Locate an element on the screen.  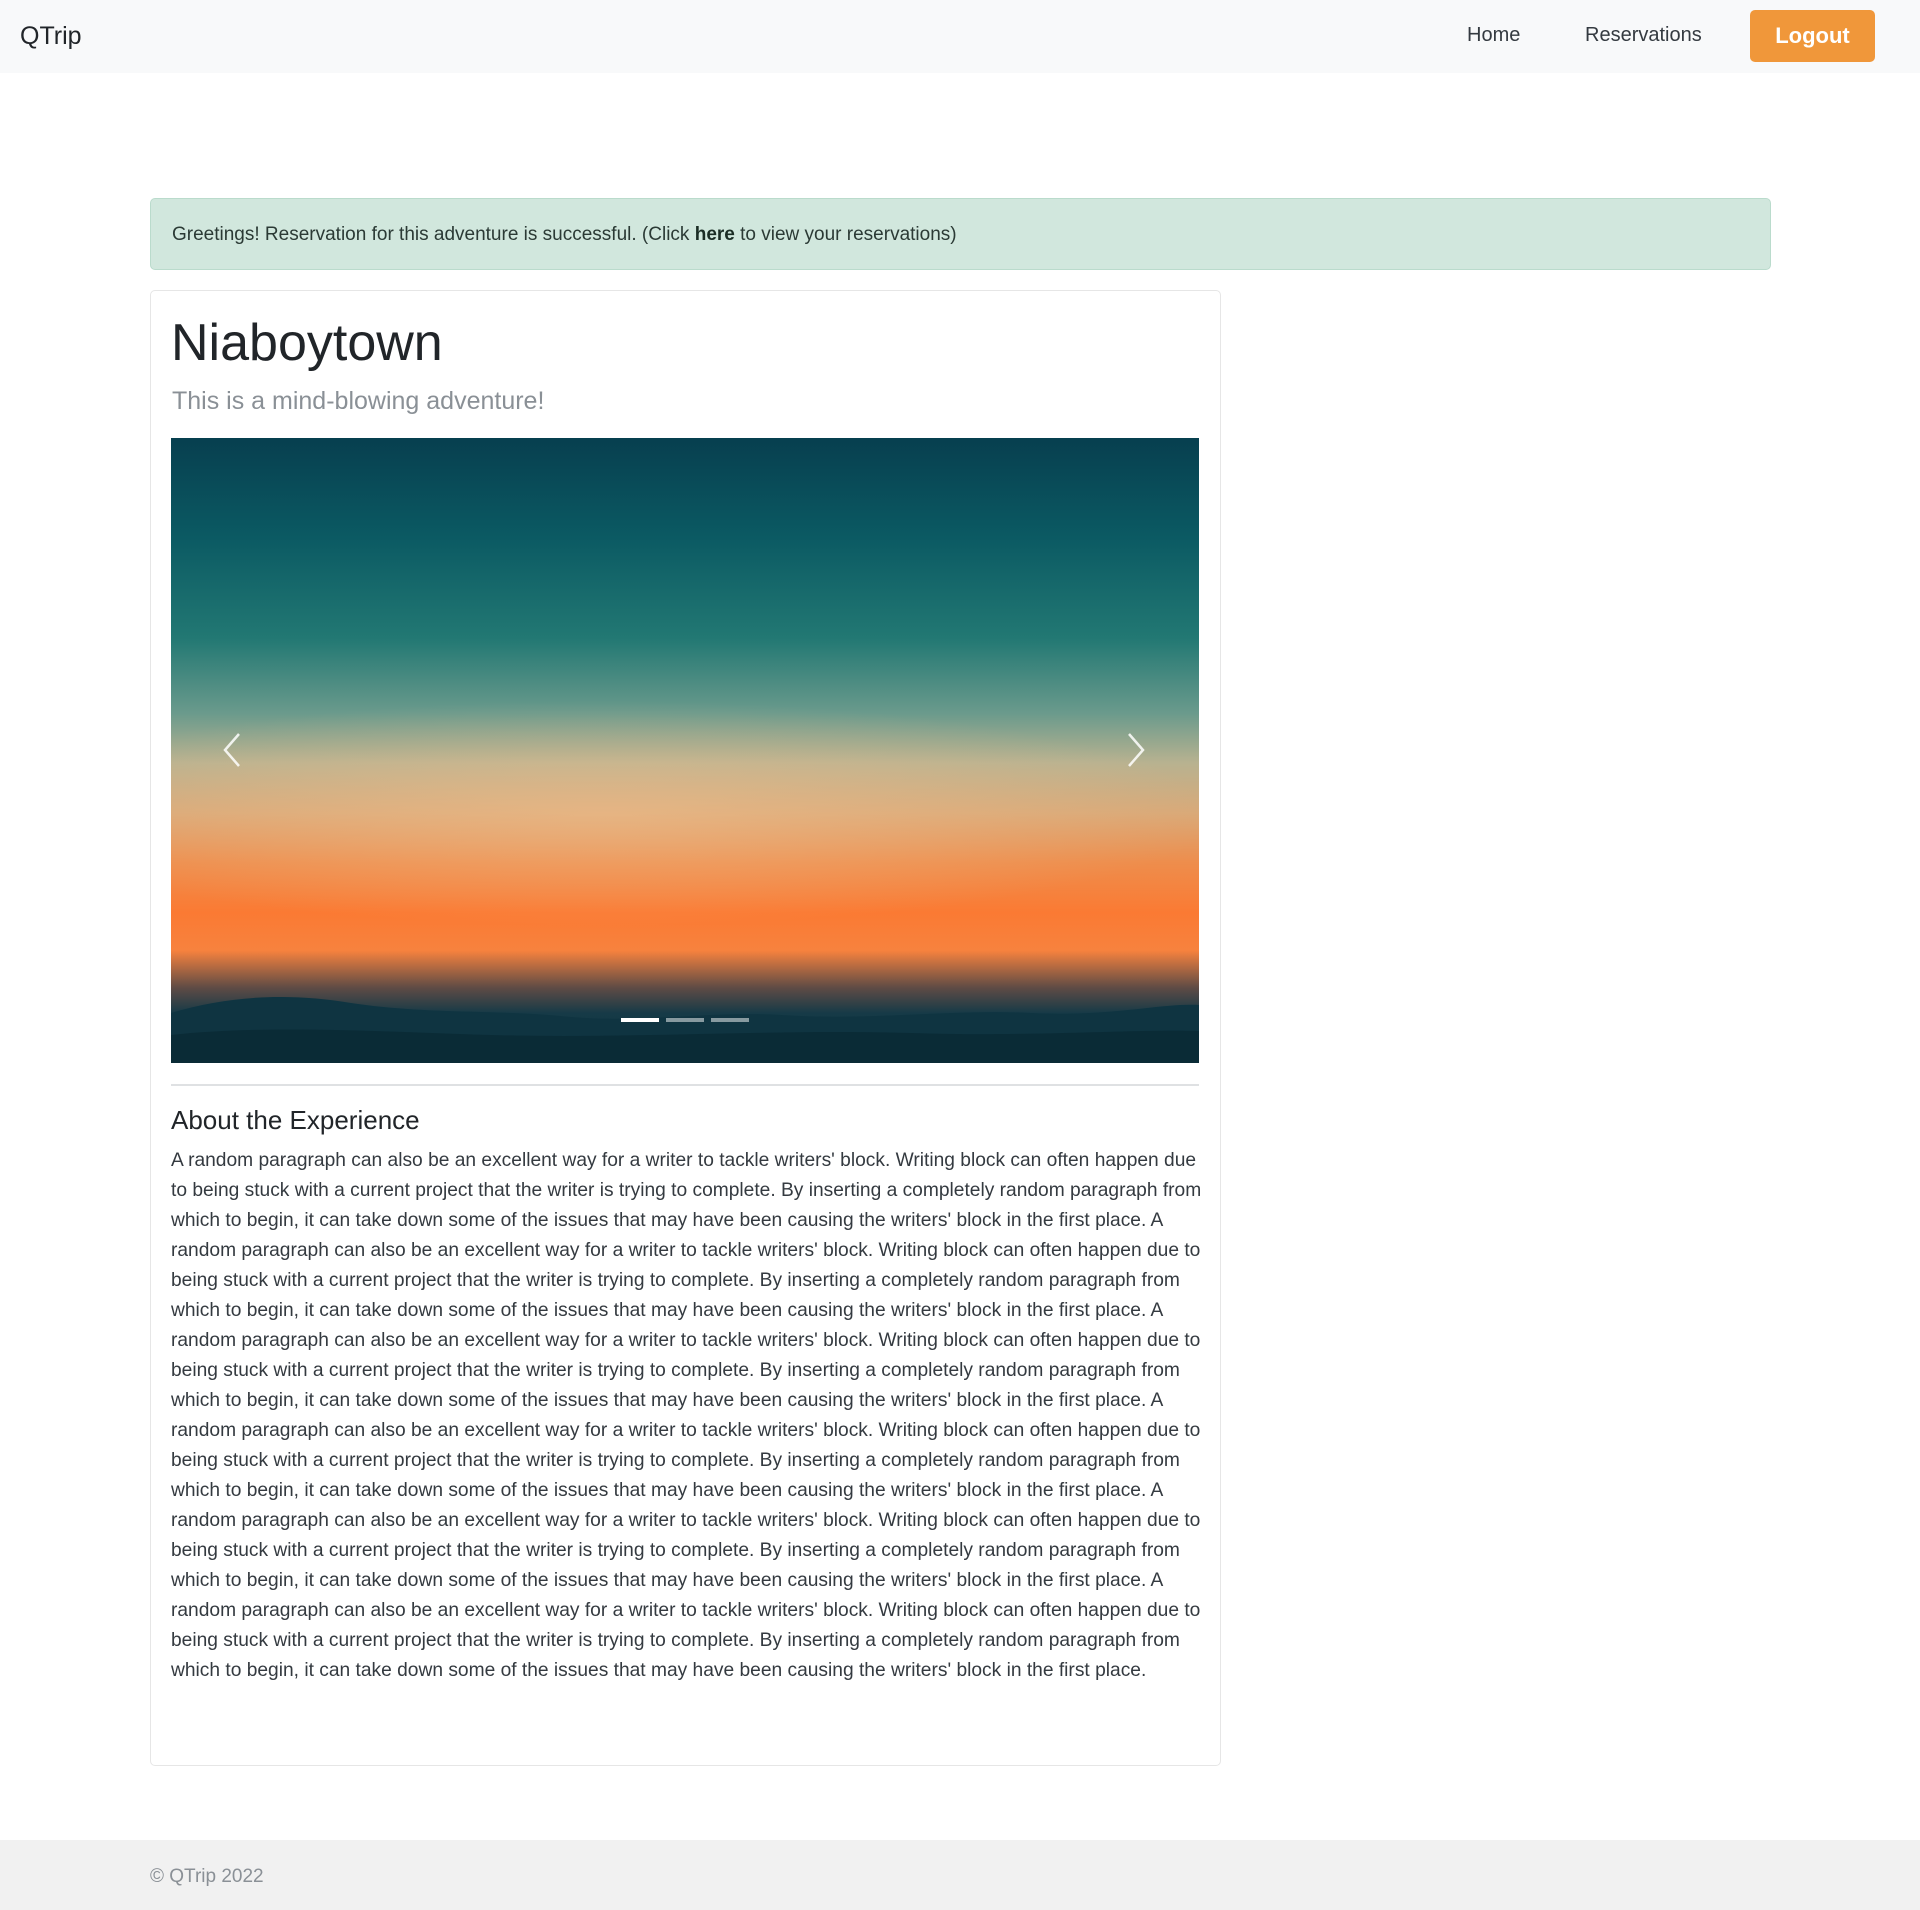
footer: © QTrip 2022 is located at coordinates (960, 1875).